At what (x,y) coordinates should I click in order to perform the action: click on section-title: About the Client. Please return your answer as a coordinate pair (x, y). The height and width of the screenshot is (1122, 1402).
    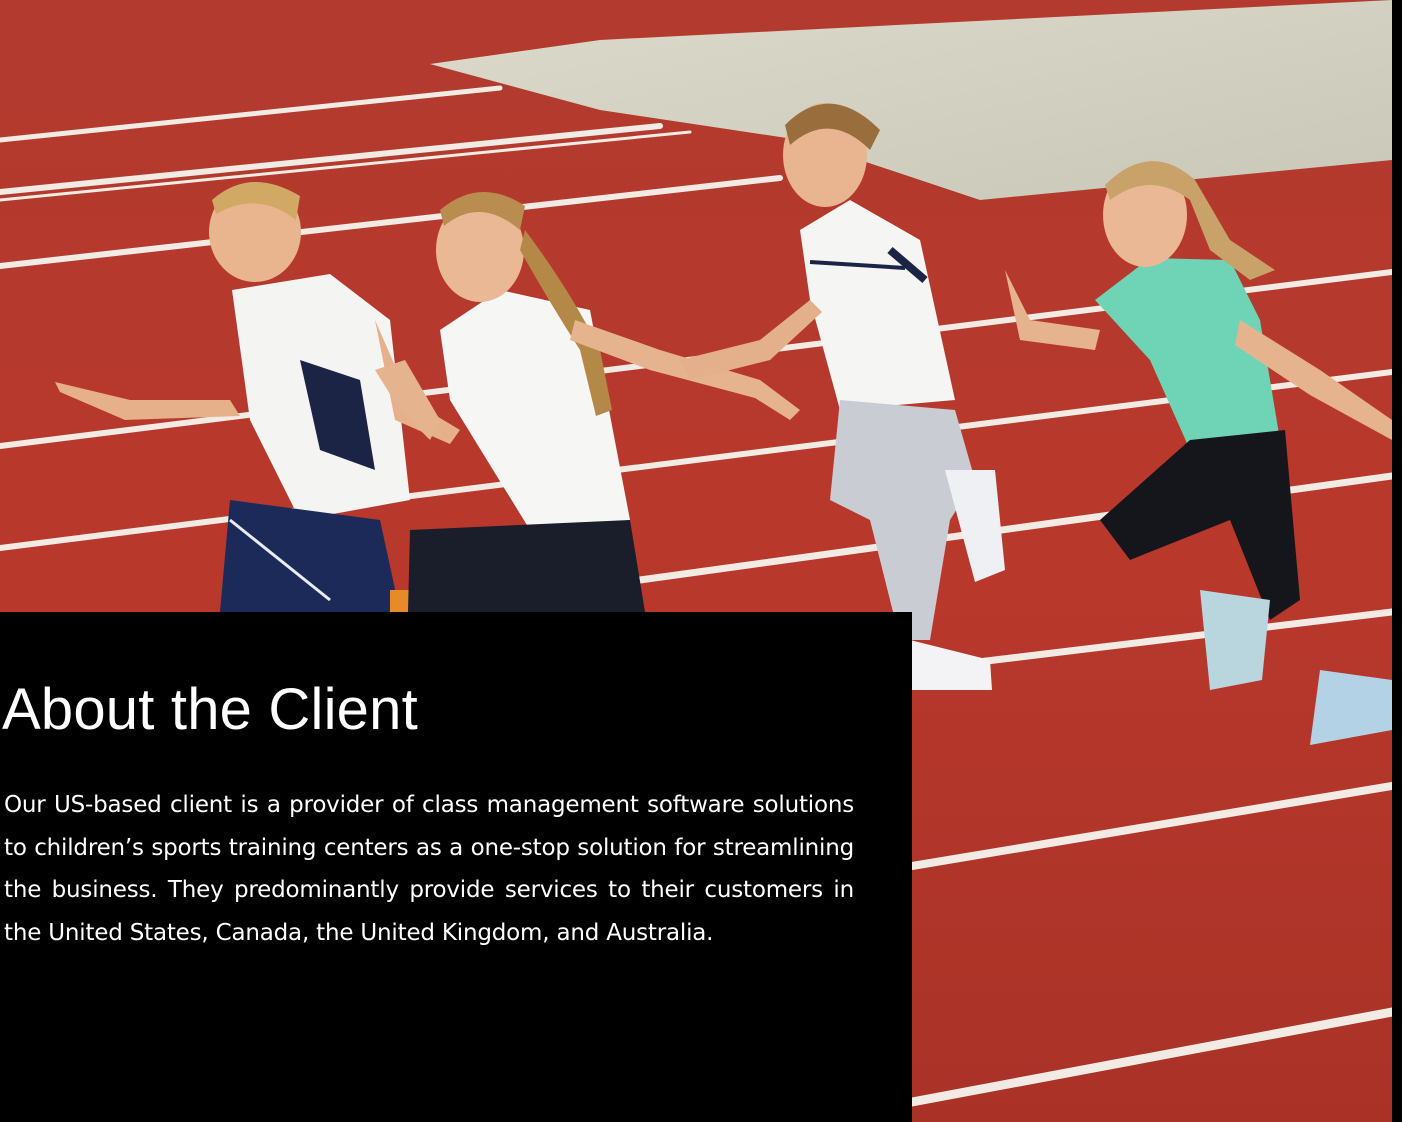
    Looking at the image, I should click on (210, 709).